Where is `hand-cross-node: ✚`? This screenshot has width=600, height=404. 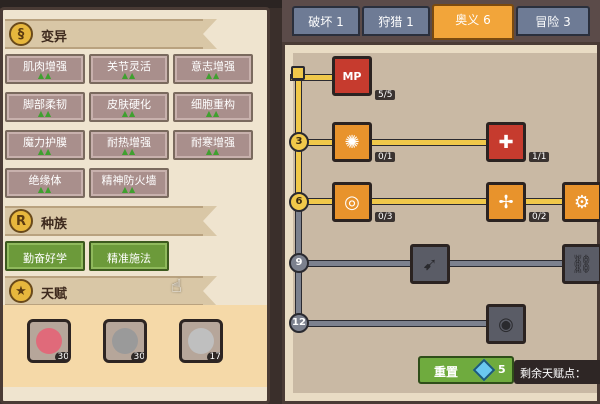 hand-cross-node: ✚ is located at coordinates (506, 142).